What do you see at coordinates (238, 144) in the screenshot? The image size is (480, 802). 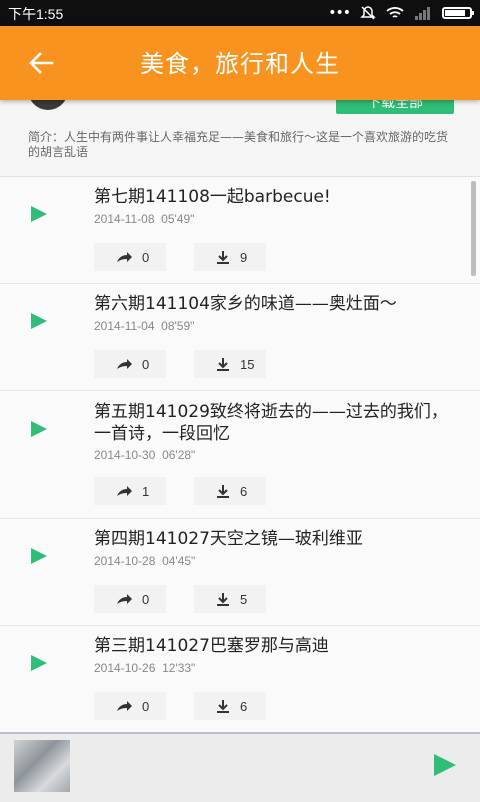 I see `album-intro: 简介：人生中有两件事让人幸福充足——美食和旅行～这是一个喜欢旅游的吃货的胡言乱语` at bounding box center [238, 144].